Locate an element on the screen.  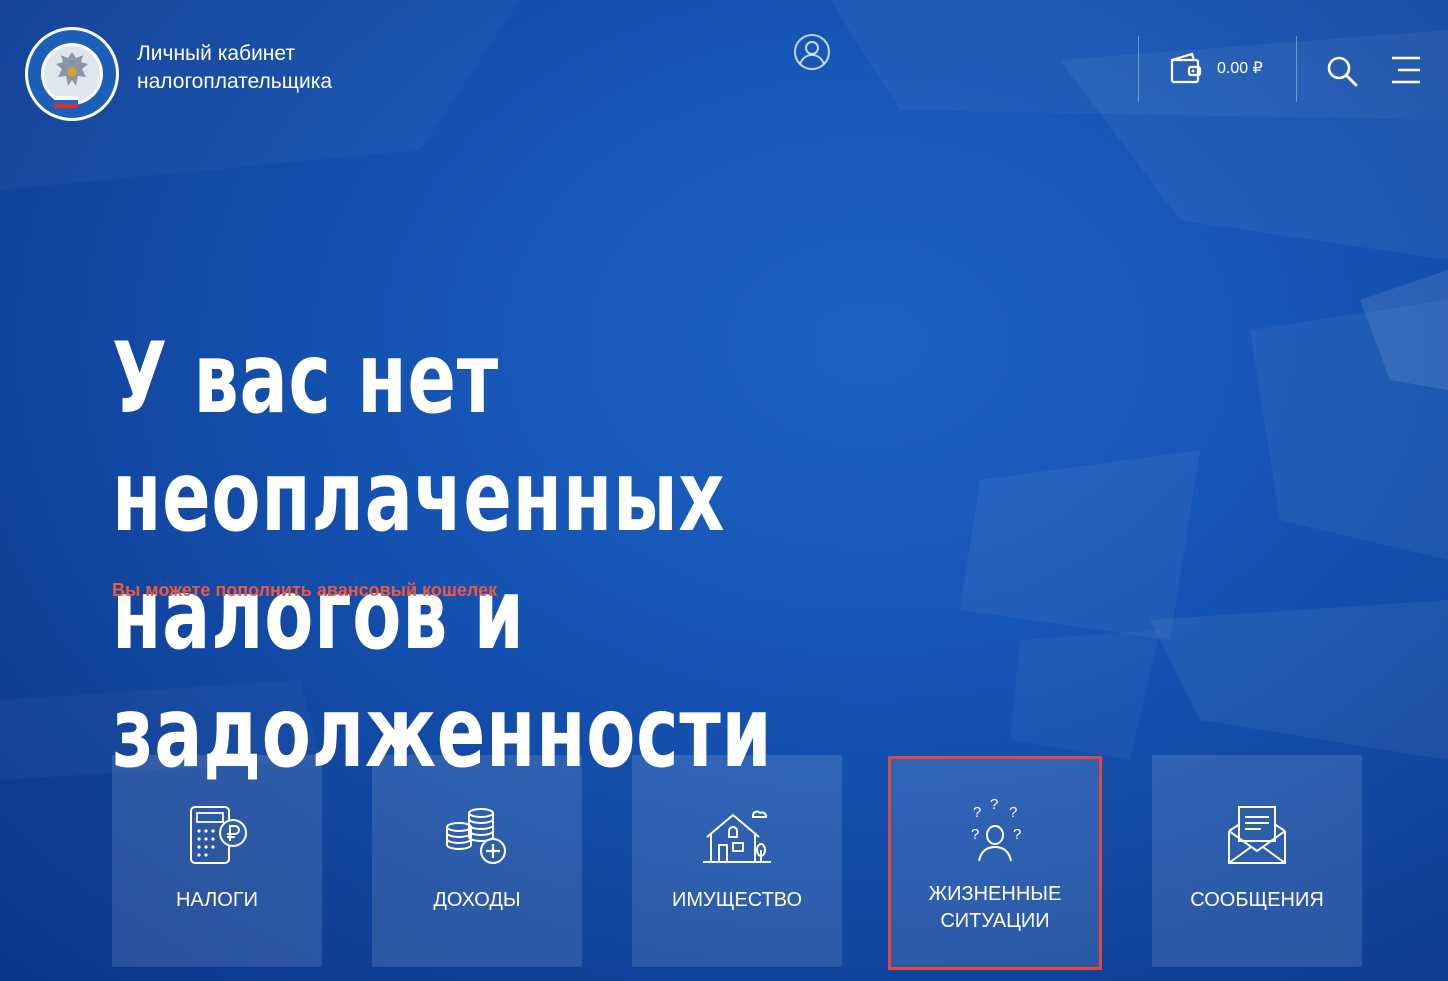
tile-label: ИМУЩЕСТВО is located at coordinates (737, 900).